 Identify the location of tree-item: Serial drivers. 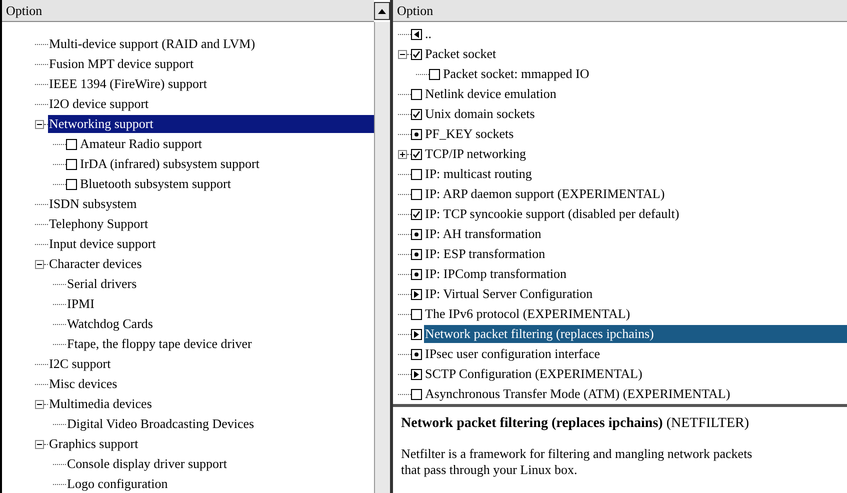
(102, 284).